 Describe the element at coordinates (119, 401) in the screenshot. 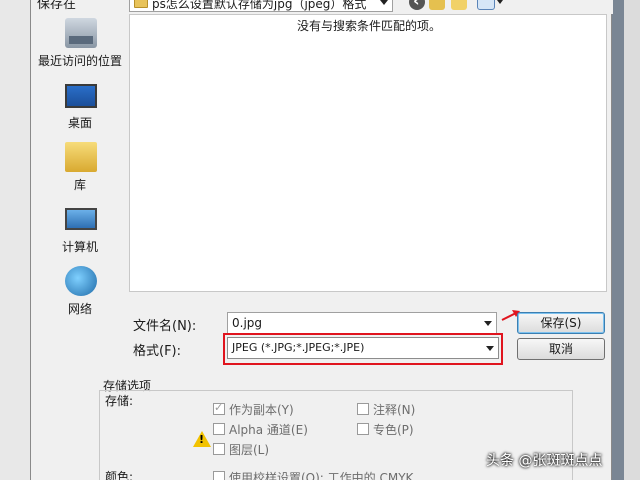

I see `storage-label: 存储:` at that location.